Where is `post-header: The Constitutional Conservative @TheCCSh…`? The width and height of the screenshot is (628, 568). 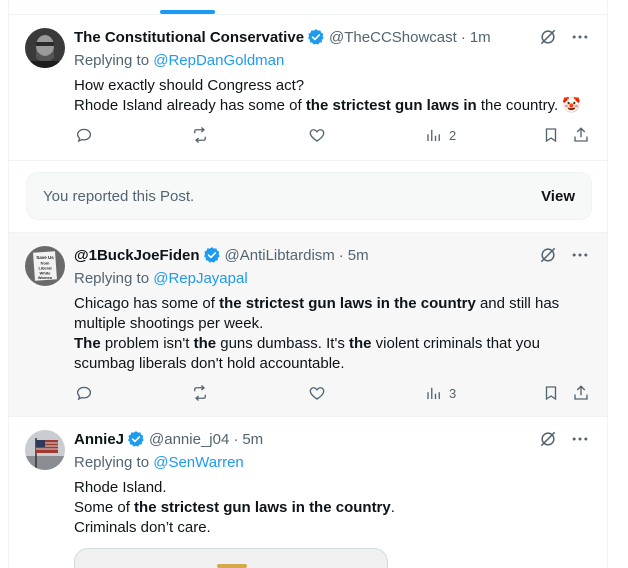
post-header: The Constitutional Conservative @TheCCSh… is located at coordinates (332, 37).